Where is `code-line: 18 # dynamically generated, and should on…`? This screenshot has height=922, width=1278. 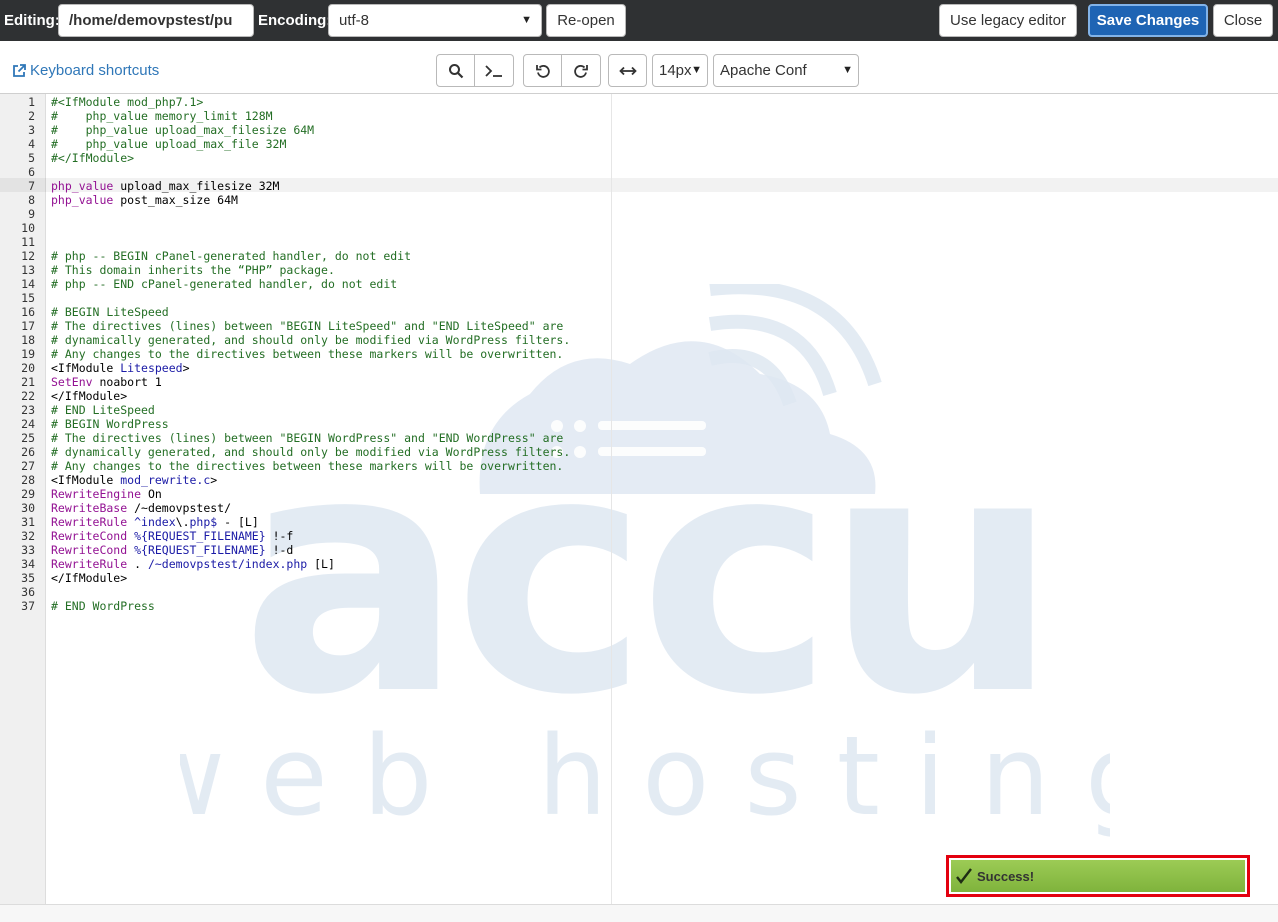 code-line: 18 # dynamically generated, and should on… is located at coordinates (639, 340).